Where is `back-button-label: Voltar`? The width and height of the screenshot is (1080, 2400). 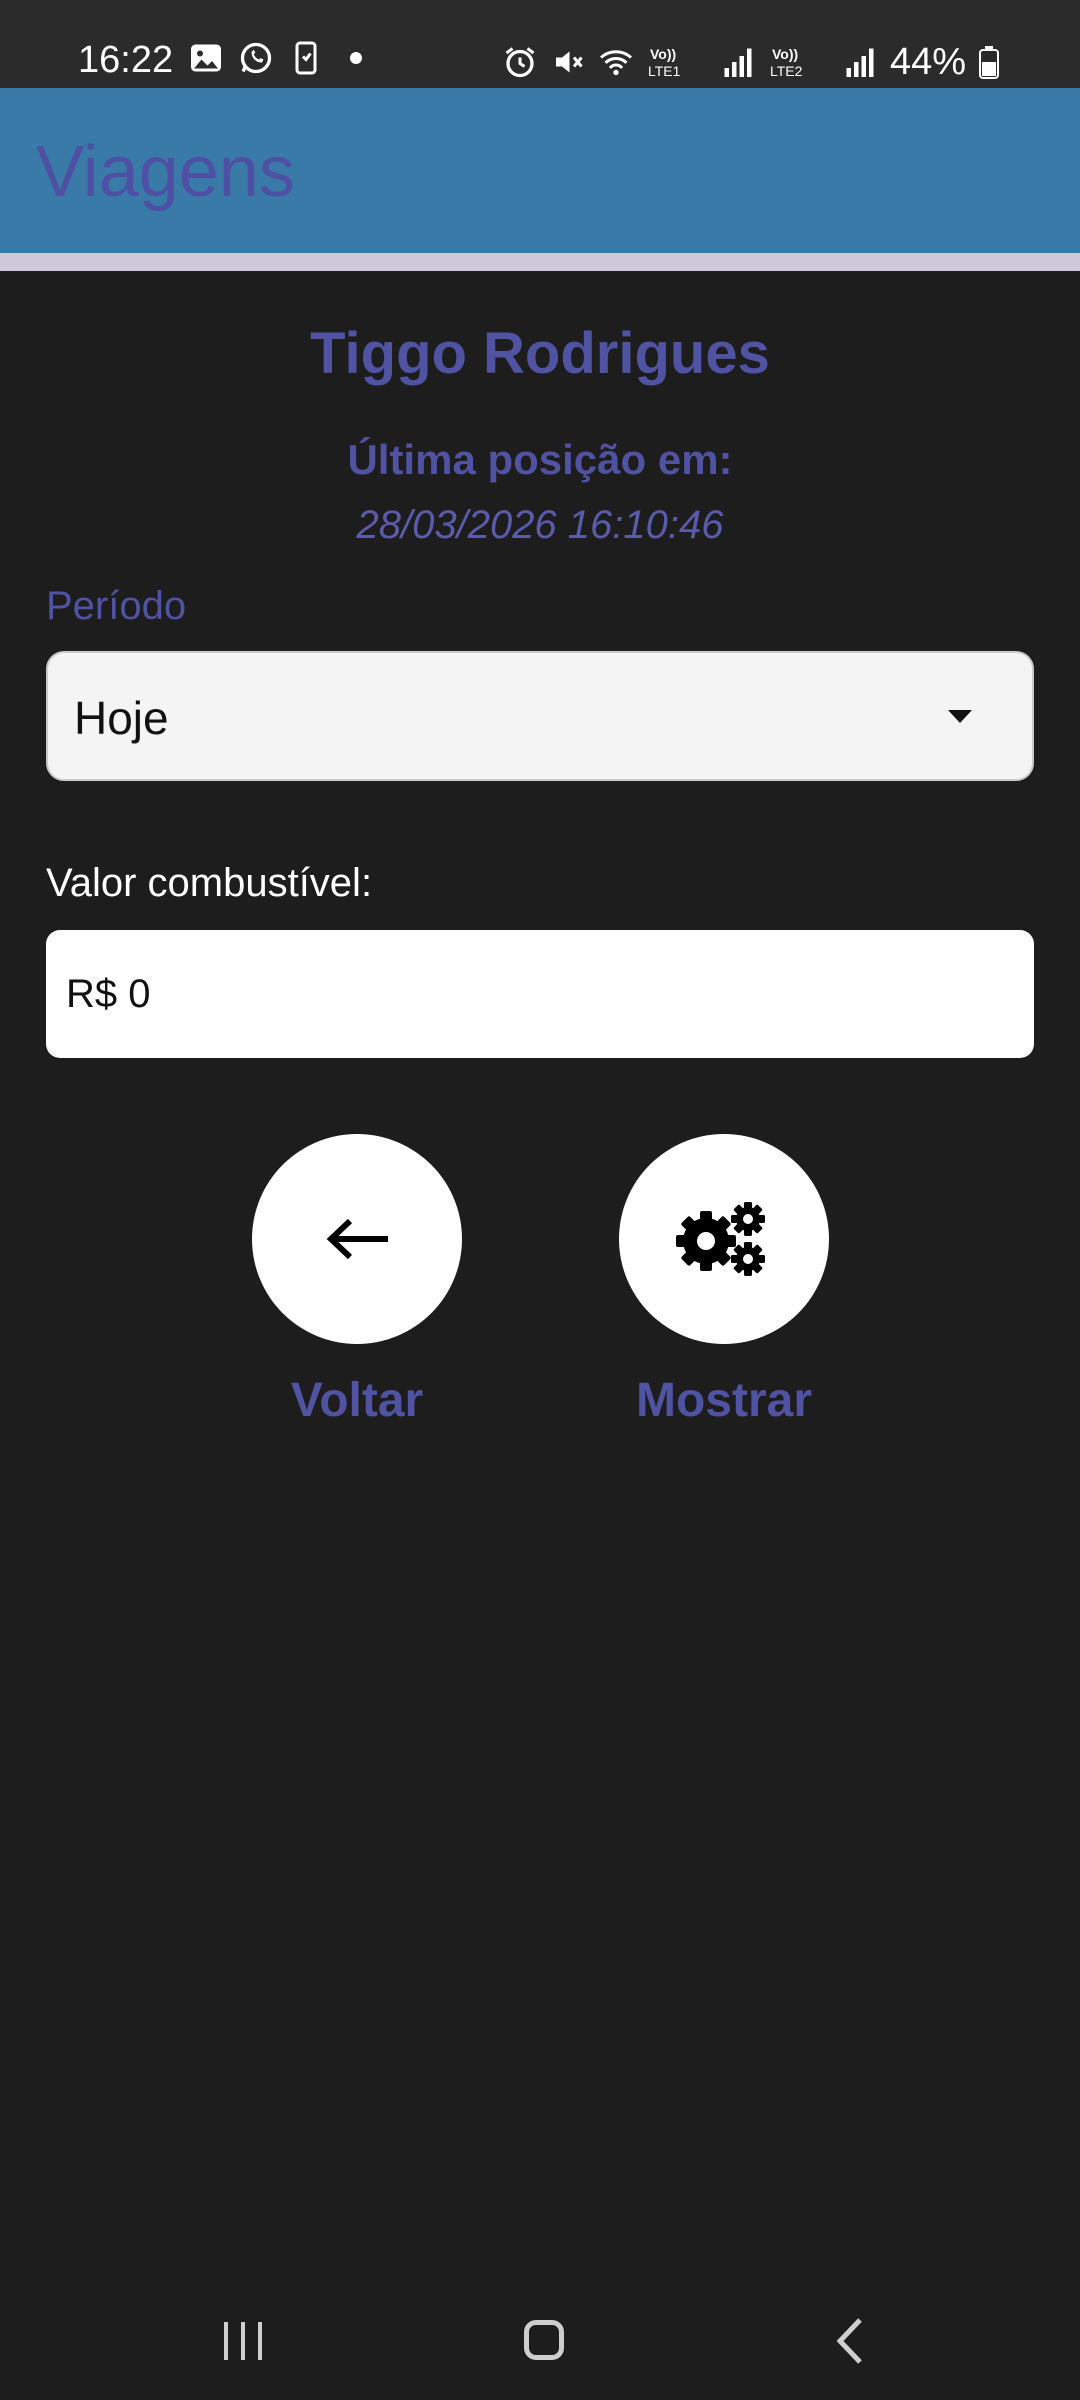
back-button-label: Voltar is located at coordinates (357, 1401).